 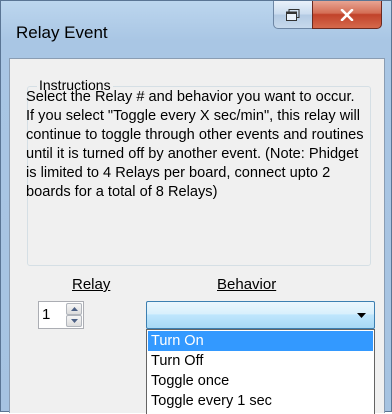 I want to click on spin-up-button, so click(x=74, y=309).